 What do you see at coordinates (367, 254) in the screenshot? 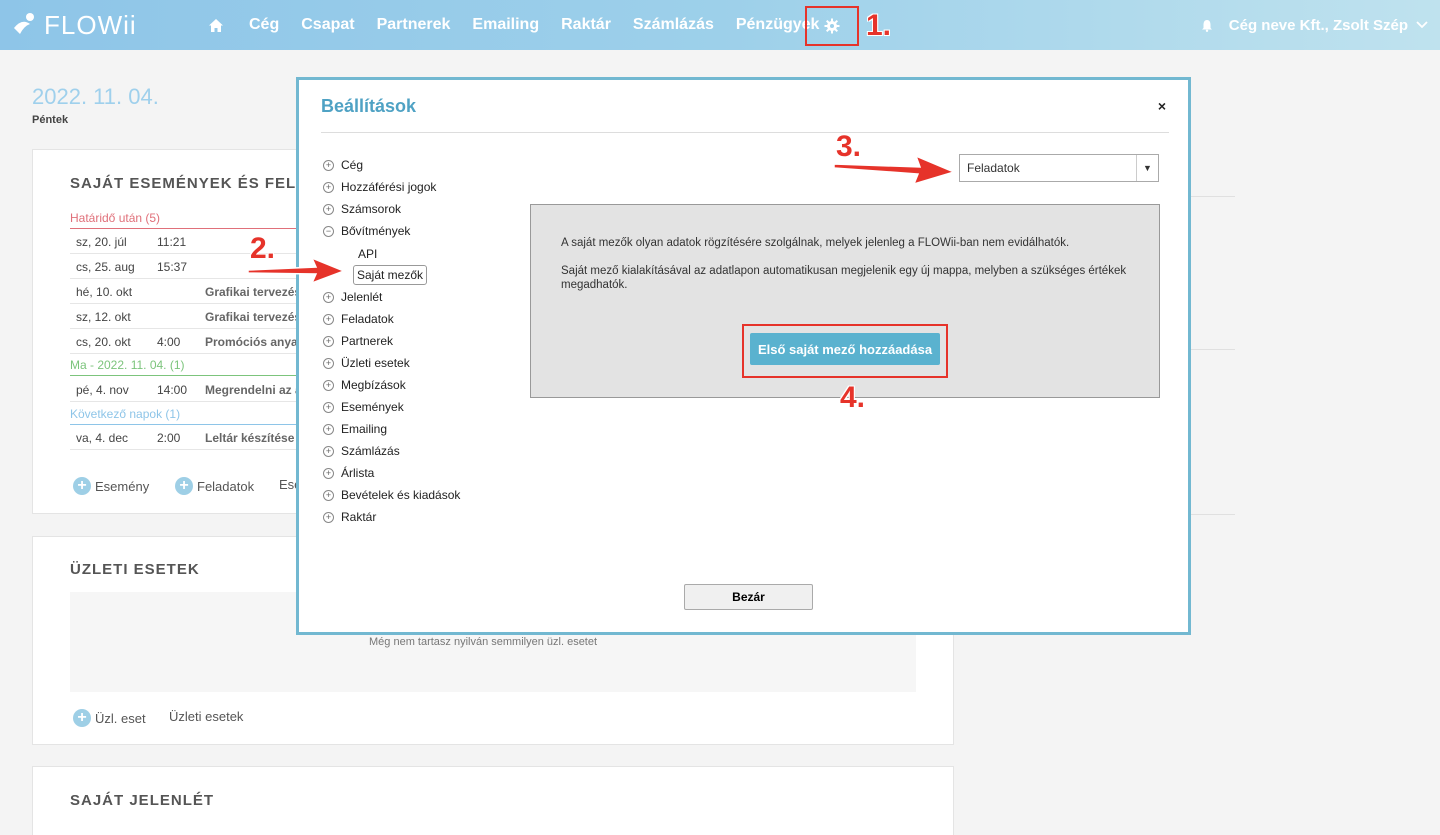
I see `tree-item-api: API` at bounding box center [367, 254].